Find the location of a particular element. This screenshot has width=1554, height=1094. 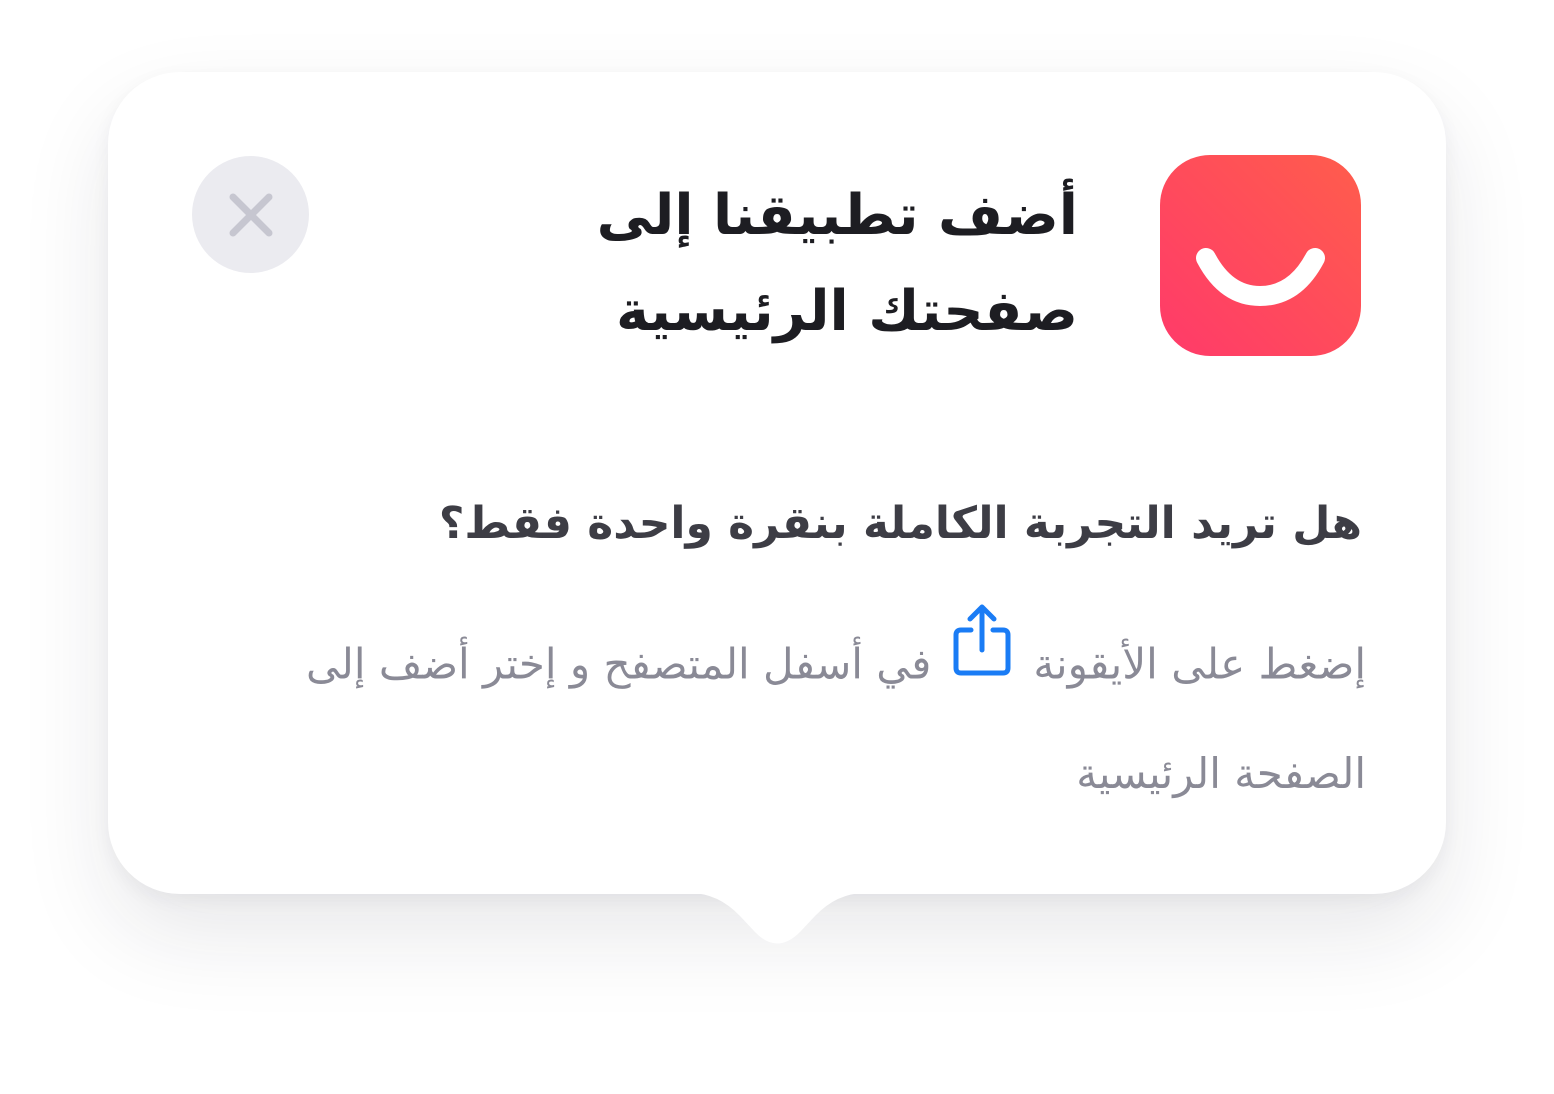

question-text: هل تريد التجربة الكاملة بنقرة واحدة فقط؟ is located at coordinates (900, 523).